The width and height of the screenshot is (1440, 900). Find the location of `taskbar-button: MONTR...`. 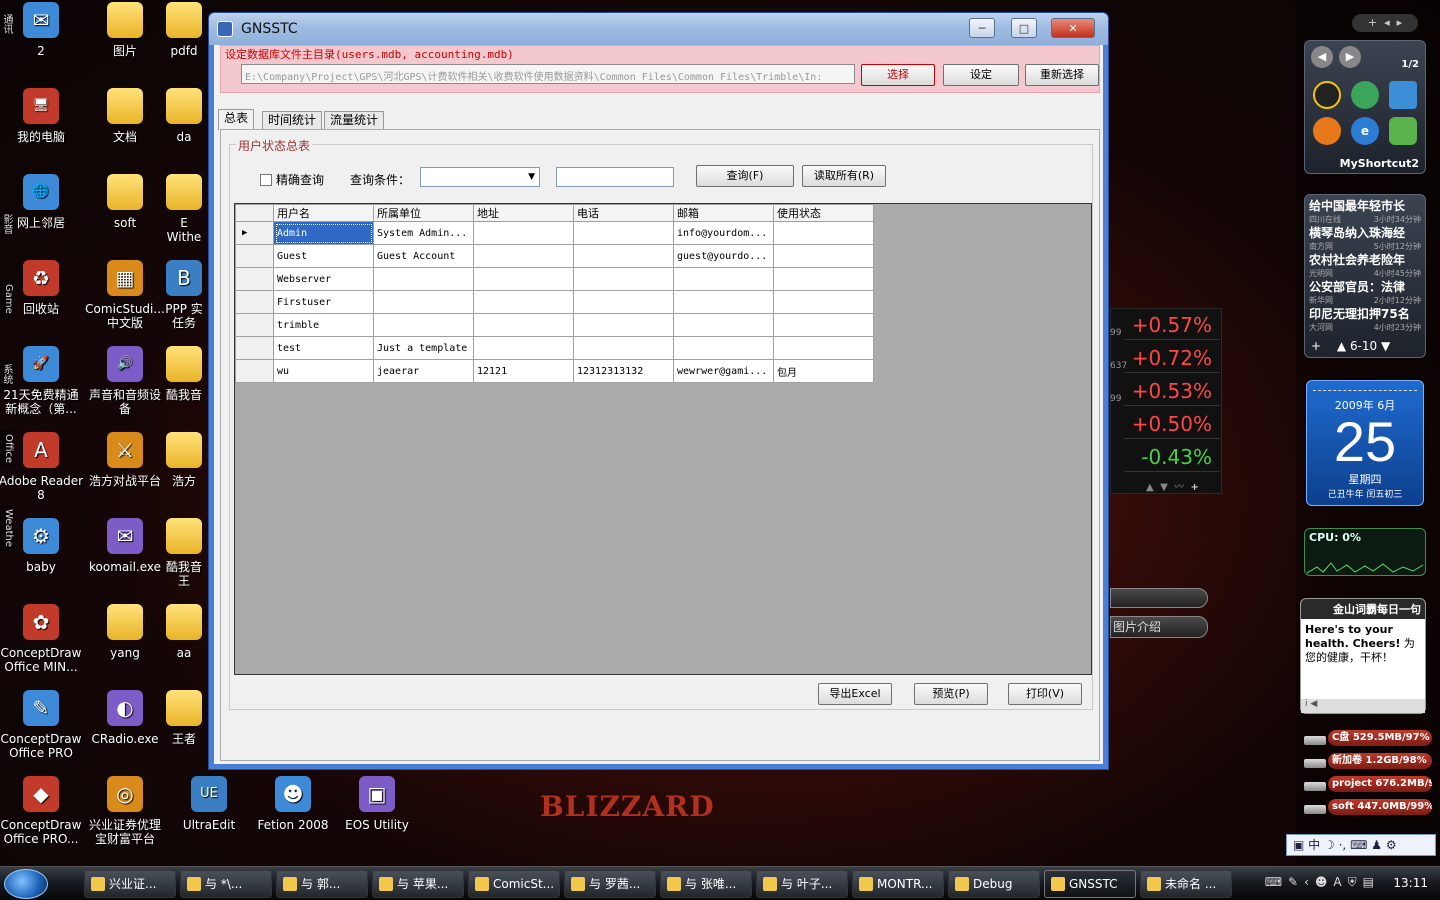

taskbar-button: MONTR... is located at coordinates (898, 884).